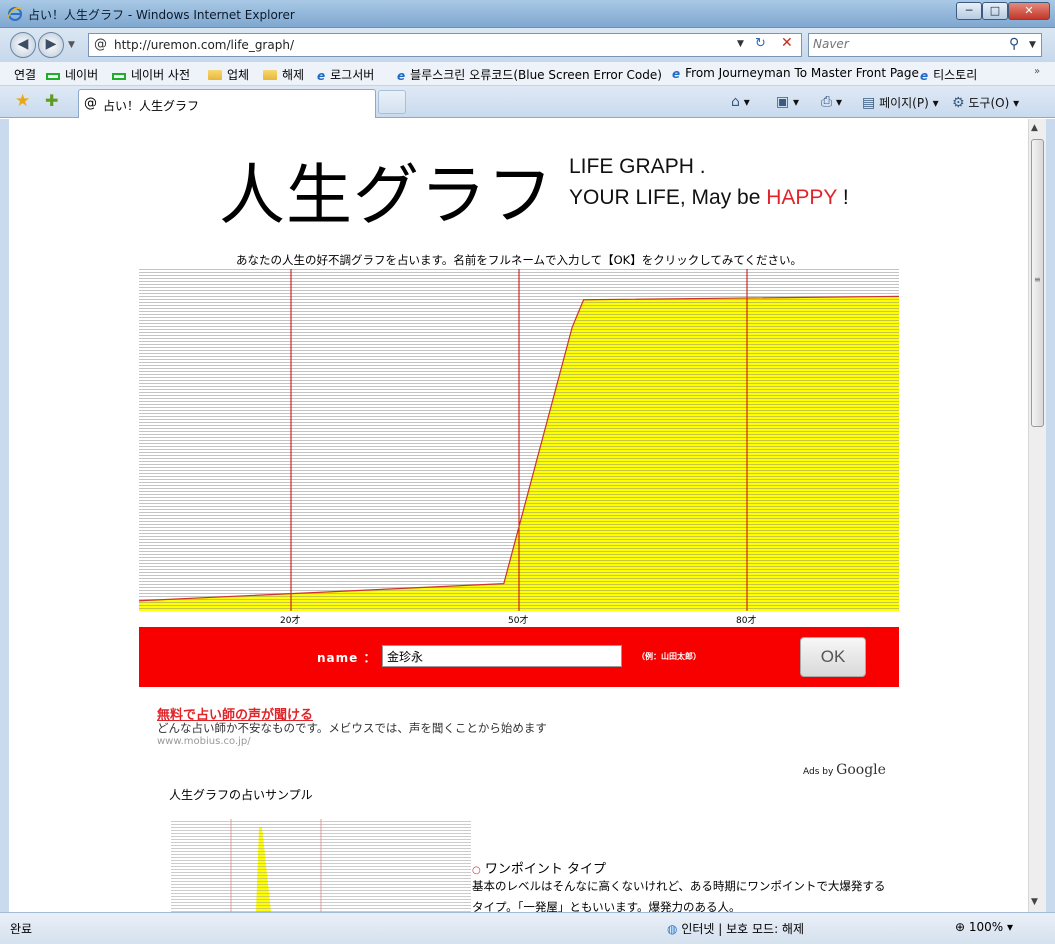 The width and height of the screenshot is (1055, 944). I want to click on ads-by-google: Ads by Google, so click(844, 770).